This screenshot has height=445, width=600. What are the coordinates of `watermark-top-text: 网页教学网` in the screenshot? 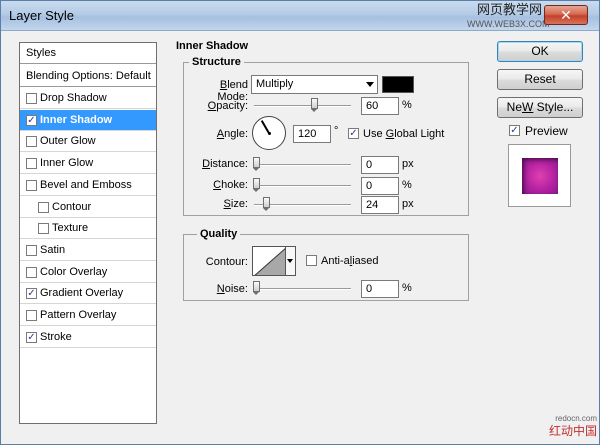 It's located at (509, 9).